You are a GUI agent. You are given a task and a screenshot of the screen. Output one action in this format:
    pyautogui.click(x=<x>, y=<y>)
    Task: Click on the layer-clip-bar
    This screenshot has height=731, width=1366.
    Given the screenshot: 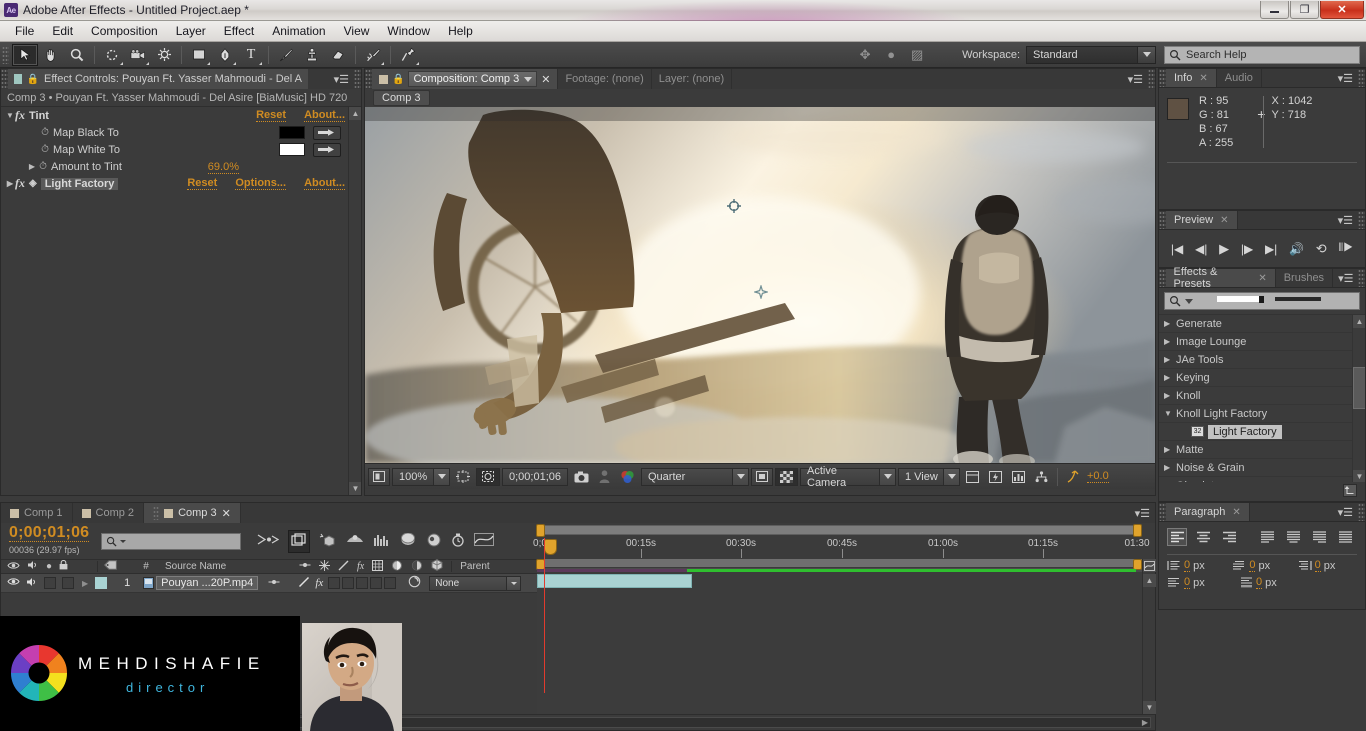 What is the action you would take?
    pyautogui.click(x=614, y=581)
    